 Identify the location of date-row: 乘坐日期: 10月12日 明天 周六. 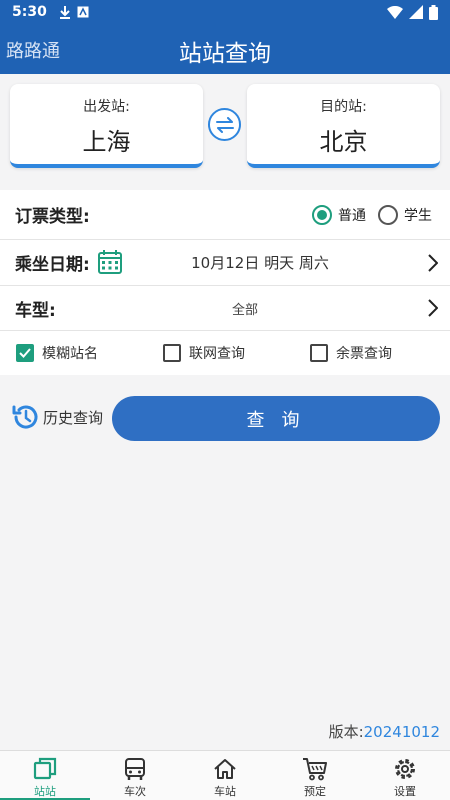
(225, 263).